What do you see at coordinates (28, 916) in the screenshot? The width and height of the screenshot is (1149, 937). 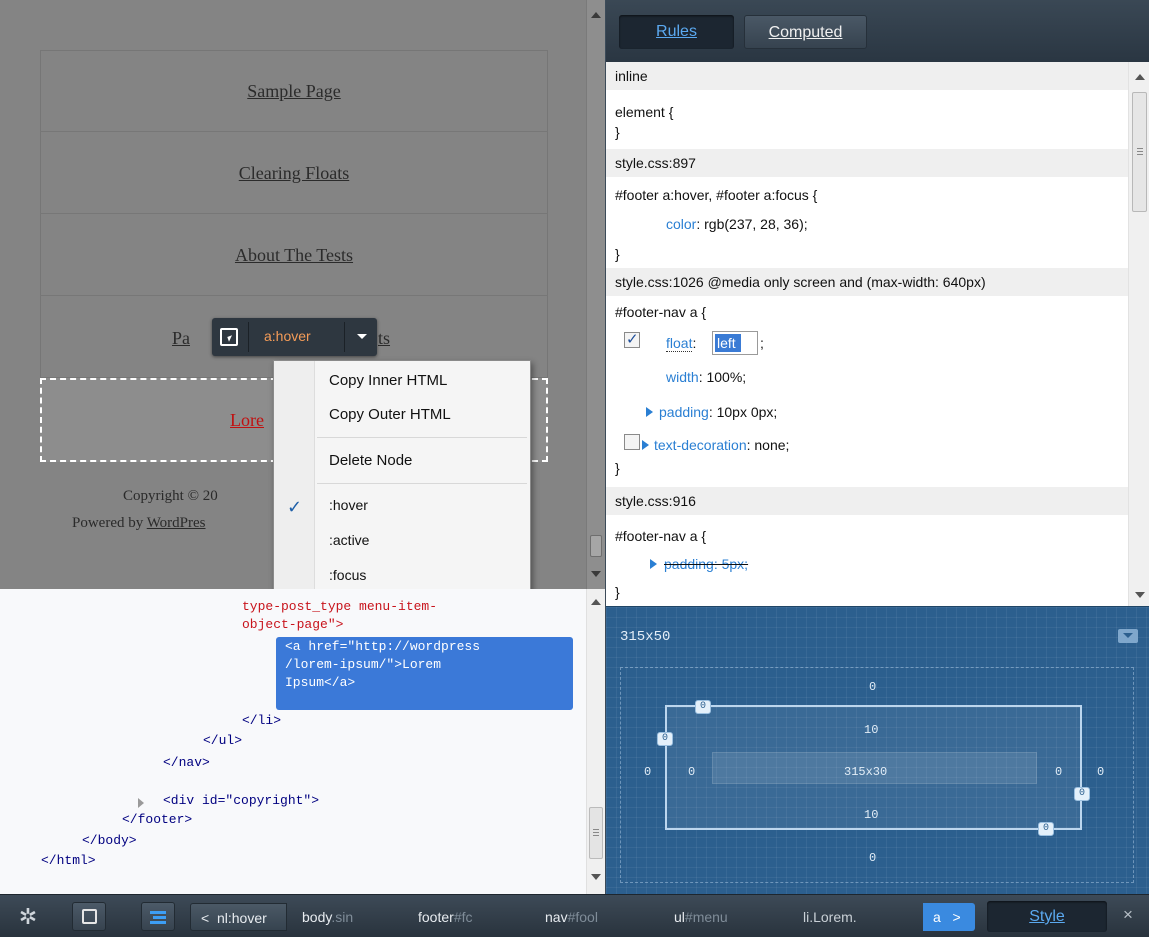 I see `gear-icon: ✲` at bounding box center [28, 916].